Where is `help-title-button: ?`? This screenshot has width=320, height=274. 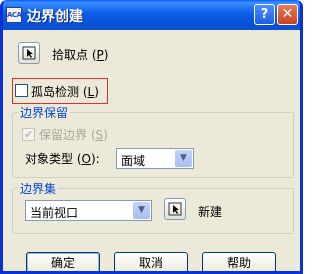
help-title-button: ? is located at coordinates (264, 14).